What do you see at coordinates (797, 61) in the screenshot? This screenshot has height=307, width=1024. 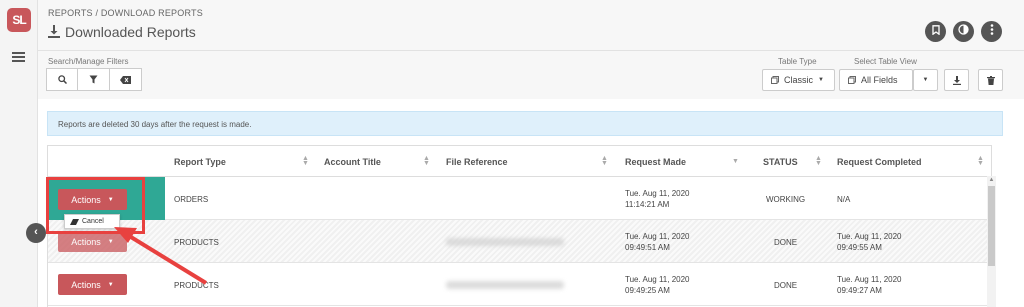 I see `table-type-label: Table Type` at bounding box center [797, 61].